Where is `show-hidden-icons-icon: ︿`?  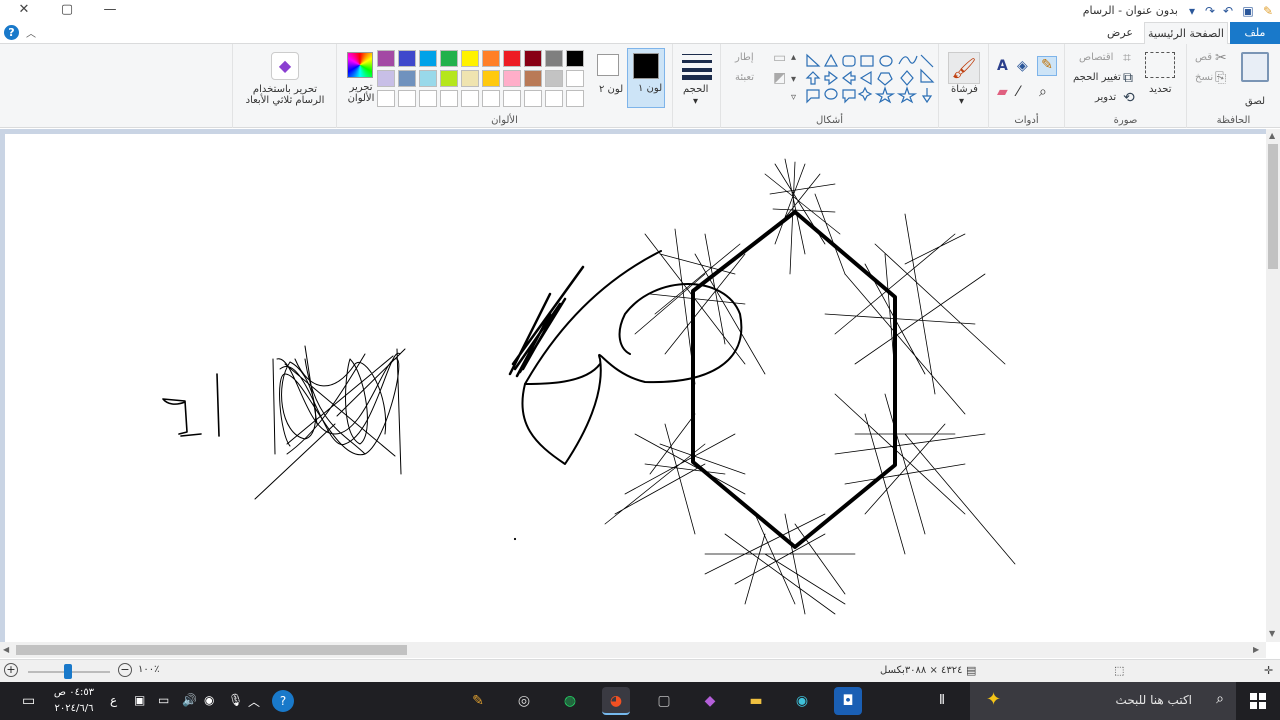
show-hidden-icons-icon: ︿ is located at coordinates (254, 701).